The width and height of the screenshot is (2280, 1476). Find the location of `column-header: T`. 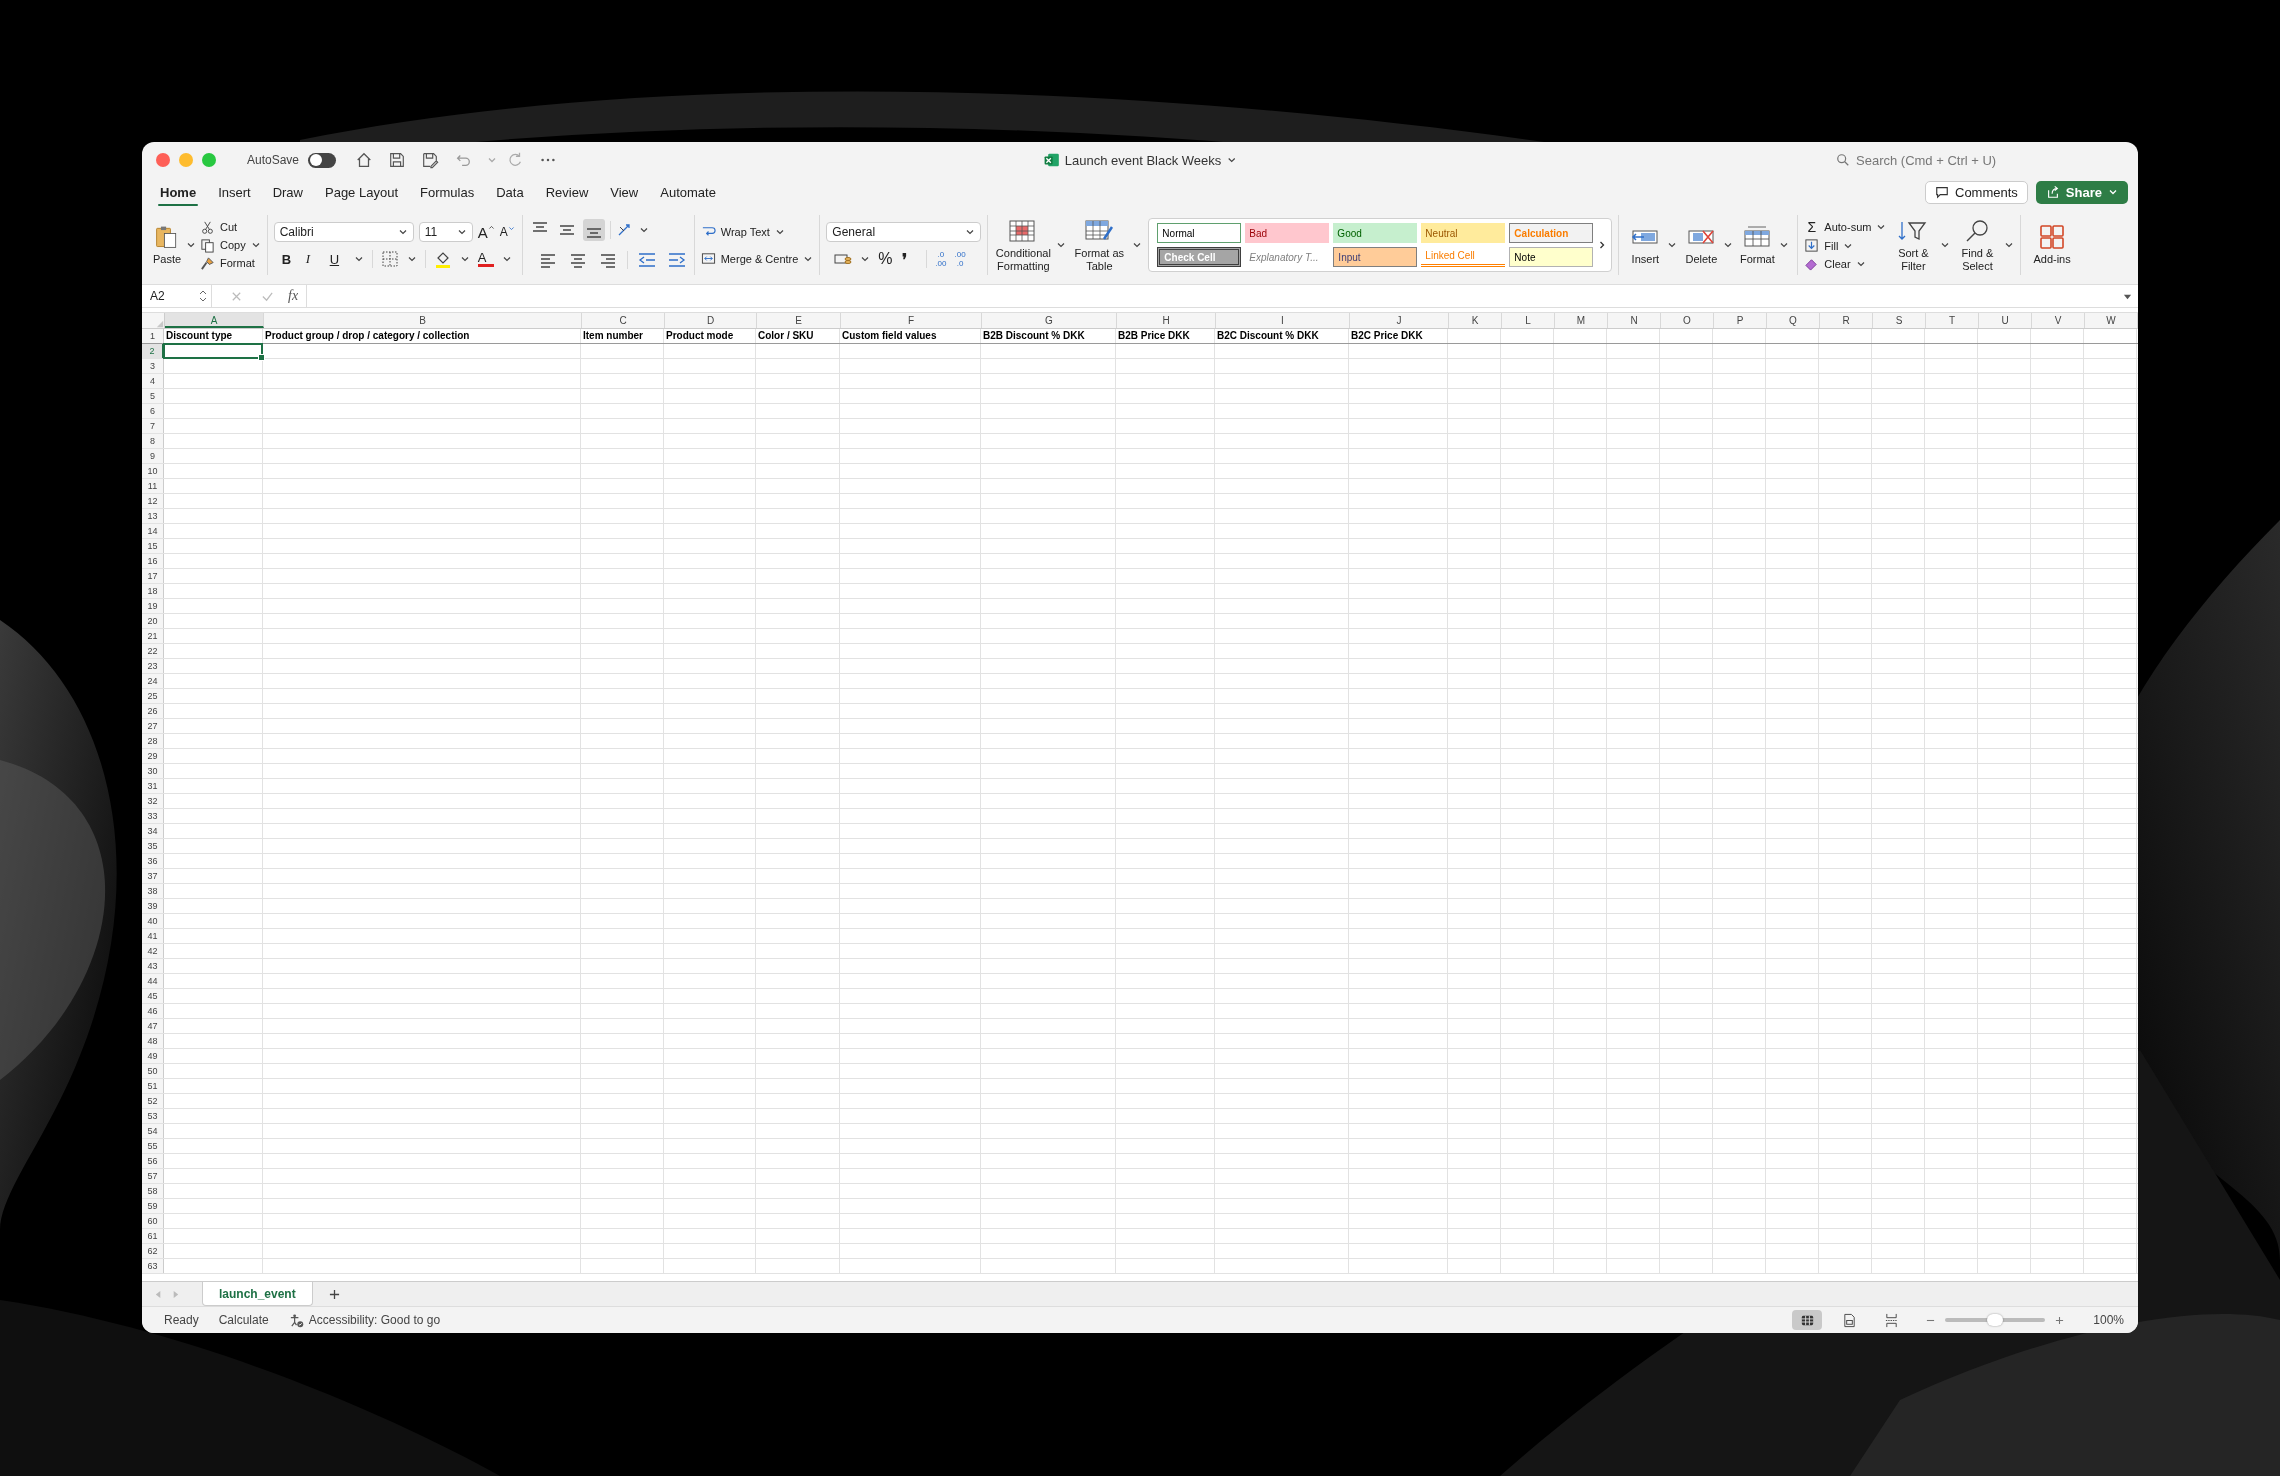

column-header: T is located at coordinates (1952, 320).